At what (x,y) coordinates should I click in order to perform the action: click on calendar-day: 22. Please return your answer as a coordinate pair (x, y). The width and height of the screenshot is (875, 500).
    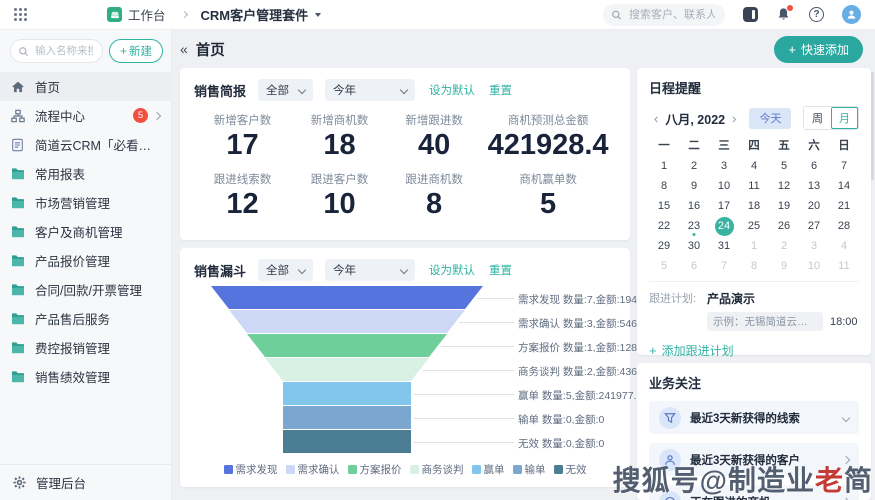
    Looking at the image, I should click on (664, 226).